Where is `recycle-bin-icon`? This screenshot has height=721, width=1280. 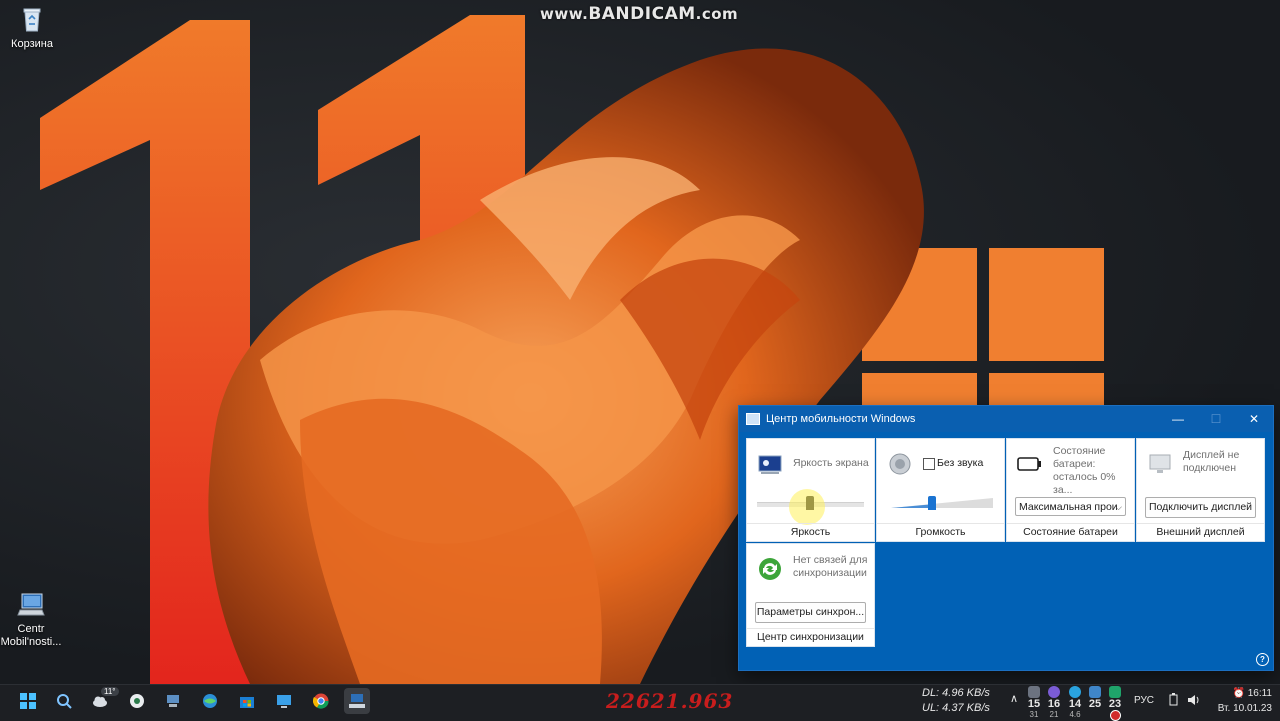 recycle-bin-icon is located at coordinates (32, 20).